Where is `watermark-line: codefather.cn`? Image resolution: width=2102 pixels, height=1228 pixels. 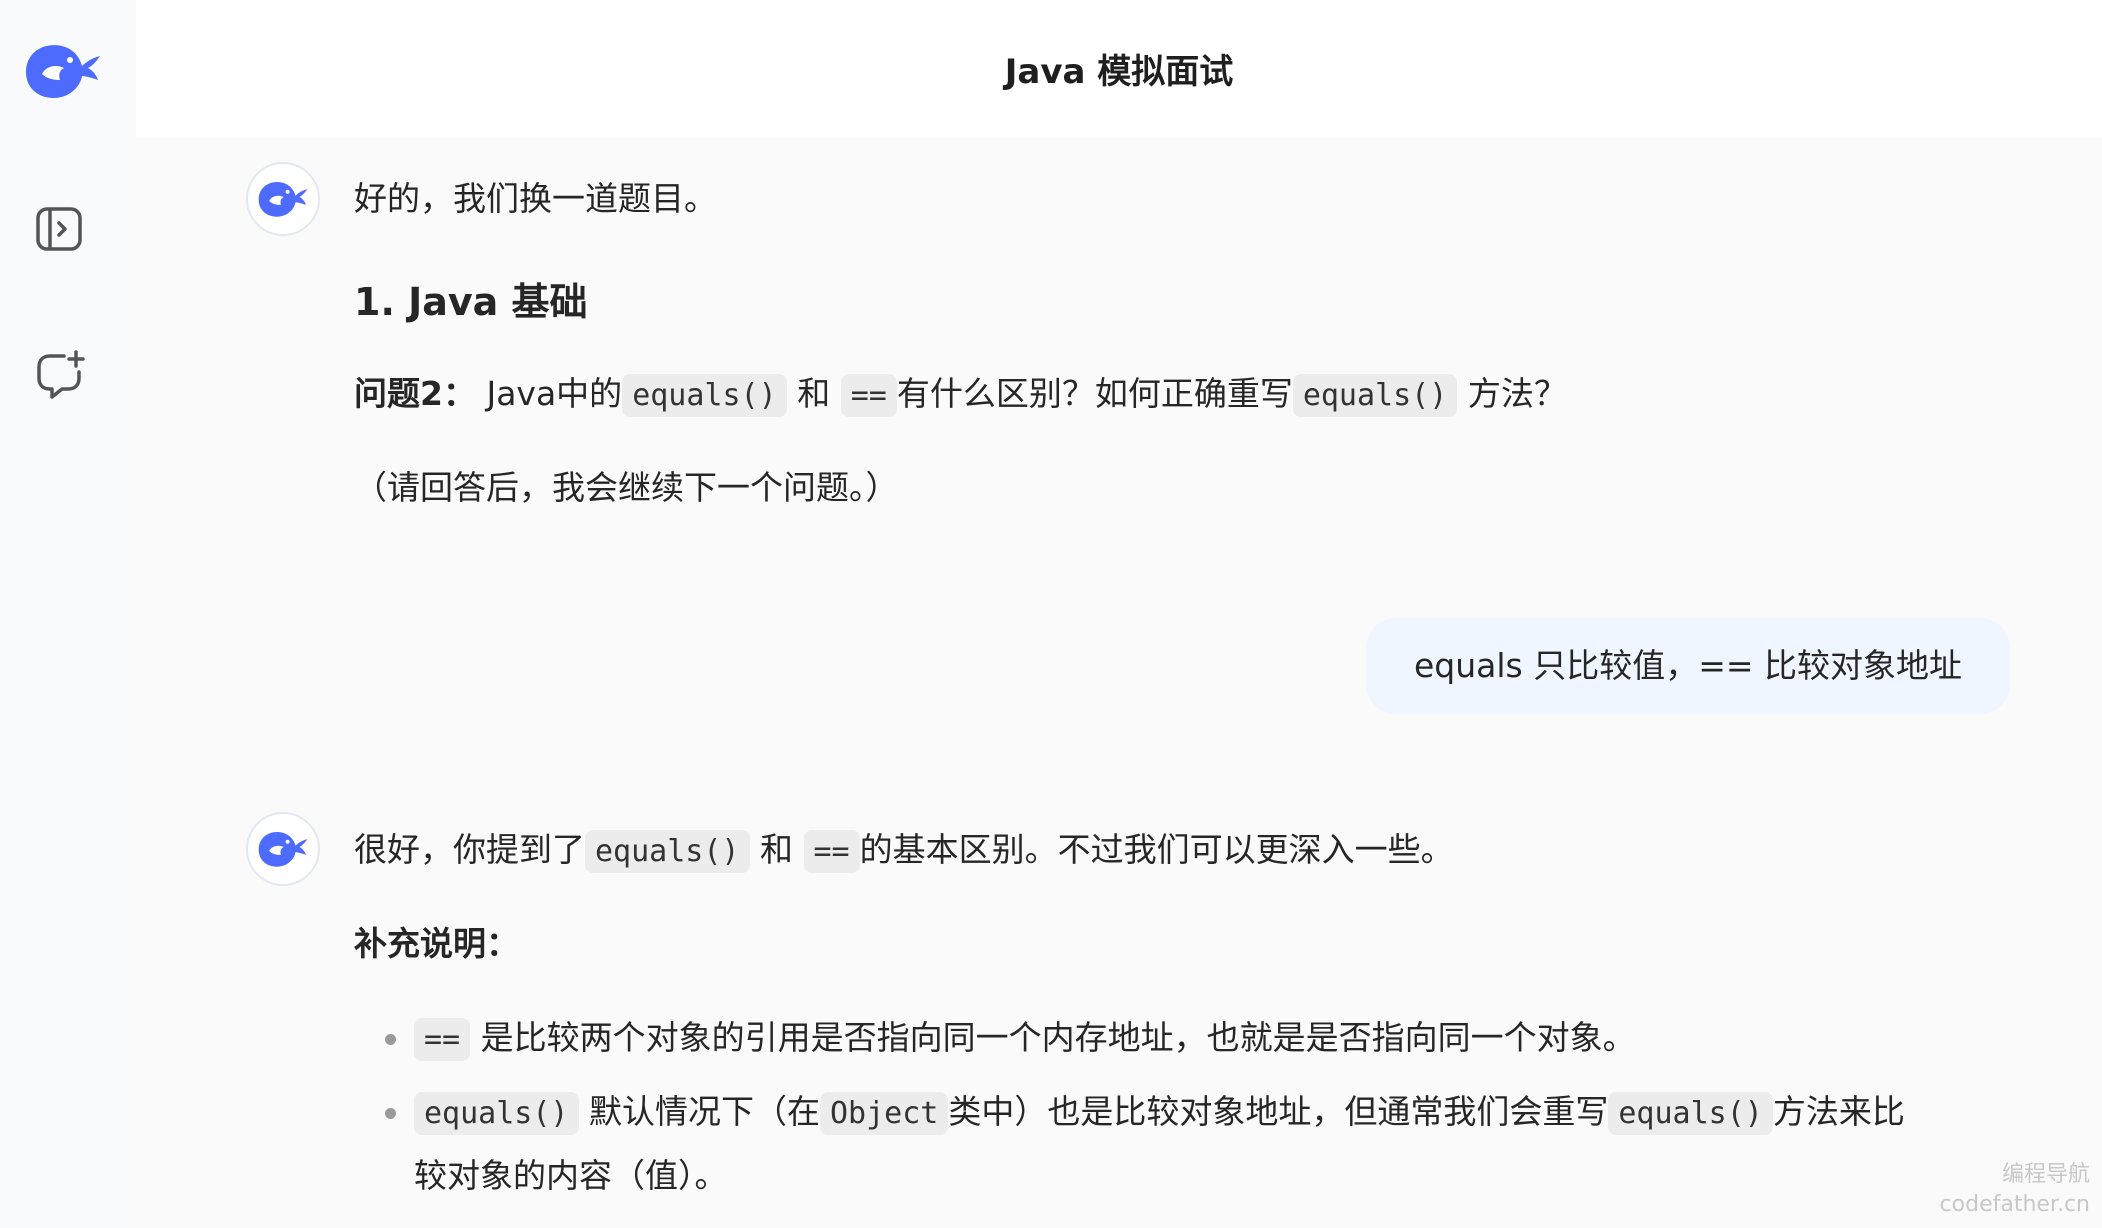
watermark-line: codefather.cn is located at coordinates (2014, 1204).